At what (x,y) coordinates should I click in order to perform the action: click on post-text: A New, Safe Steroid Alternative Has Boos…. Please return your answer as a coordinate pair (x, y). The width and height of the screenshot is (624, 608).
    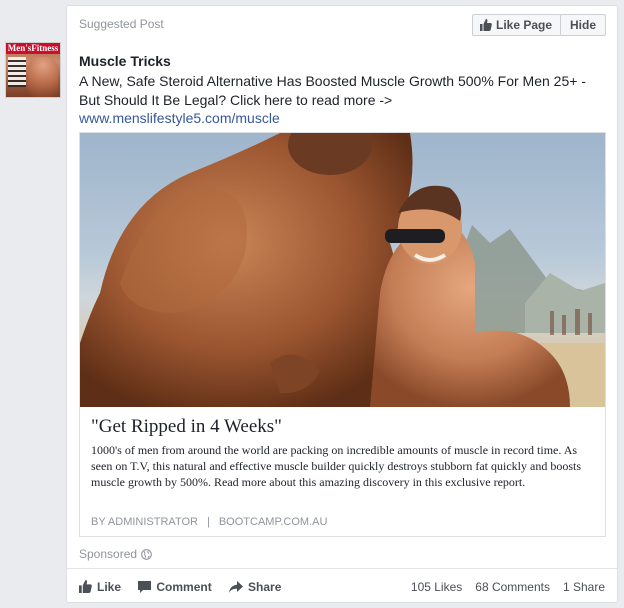
    Looking at the image, I should click on (332, 90).